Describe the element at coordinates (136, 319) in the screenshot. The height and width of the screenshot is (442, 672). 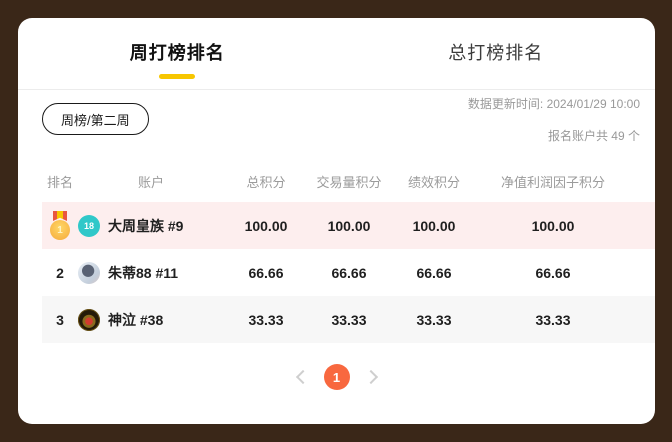
I see `account-name: 神泣 #38` at that location.